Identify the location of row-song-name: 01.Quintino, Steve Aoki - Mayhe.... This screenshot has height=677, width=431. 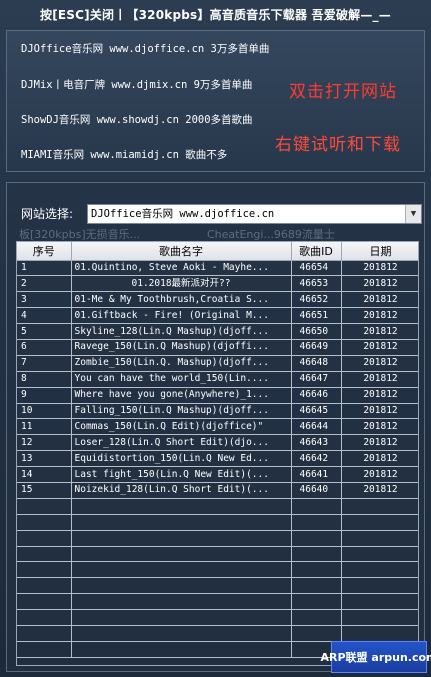
(181, 268).